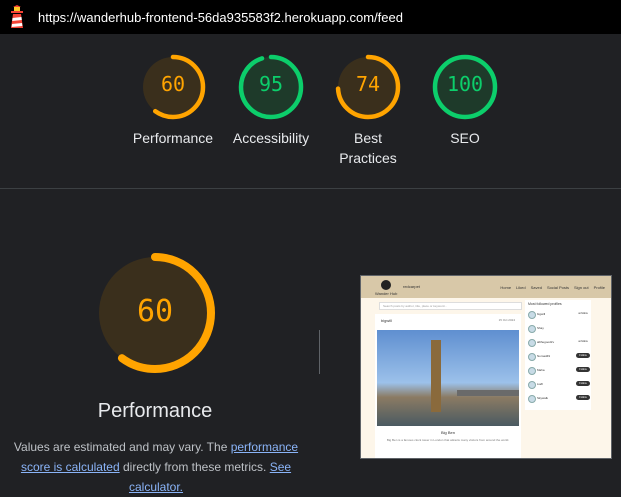  Describe the element at coordinates (447, 432) in the screenshot. I see `thumb-post-title: Big Ben` at that location.